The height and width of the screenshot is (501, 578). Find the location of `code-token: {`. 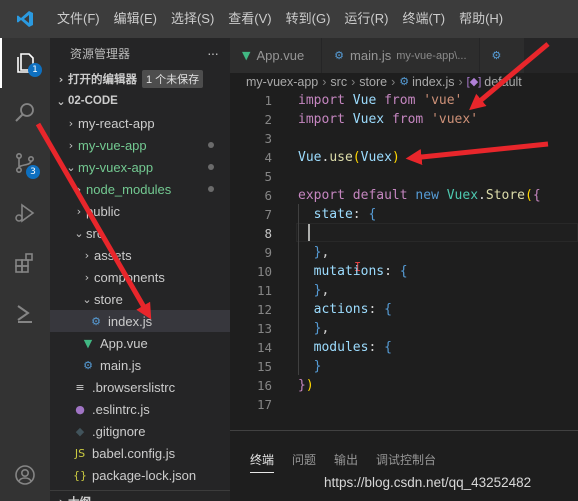

code-token: { is located at coordinates (388, 309).